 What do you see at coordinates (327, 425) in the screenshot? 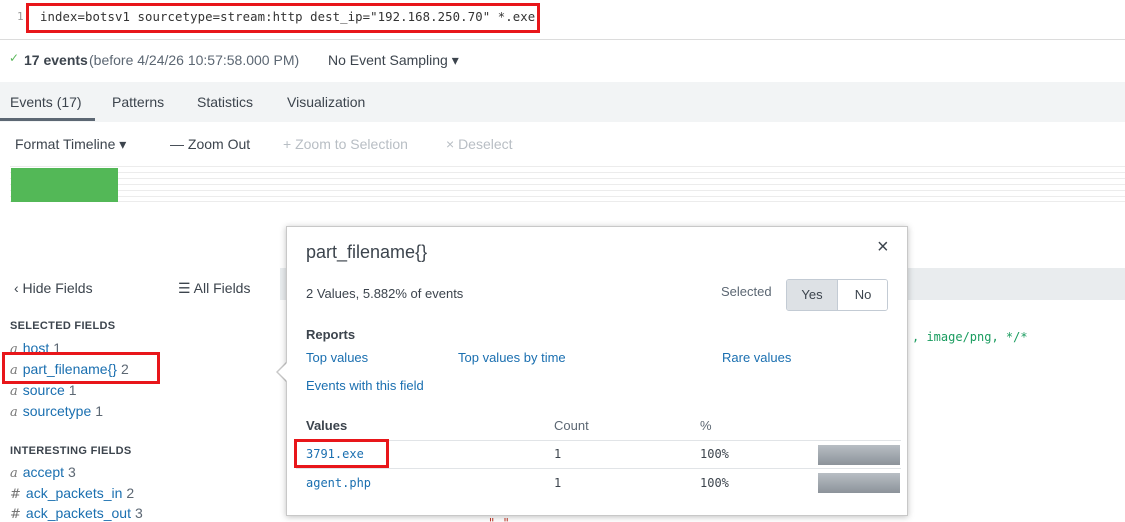
I see `values-column-header: Values` at bounding box center [327, 425].